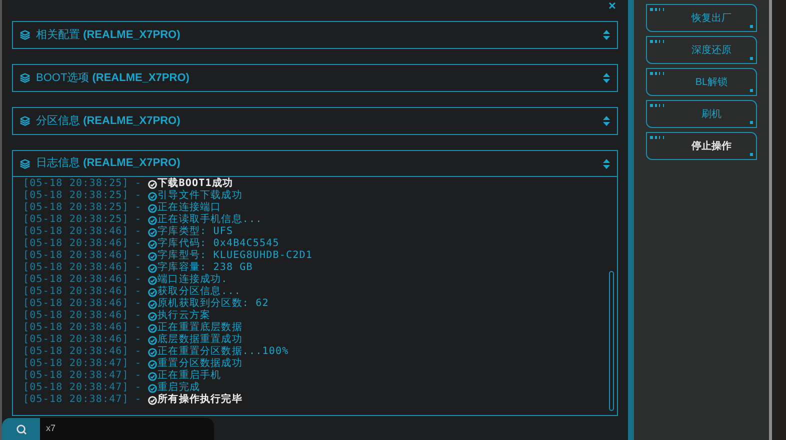 This screenshot has height=440, width=786. I want to click on log-message: 正在重置分区数据...100%, so click(223, 352).